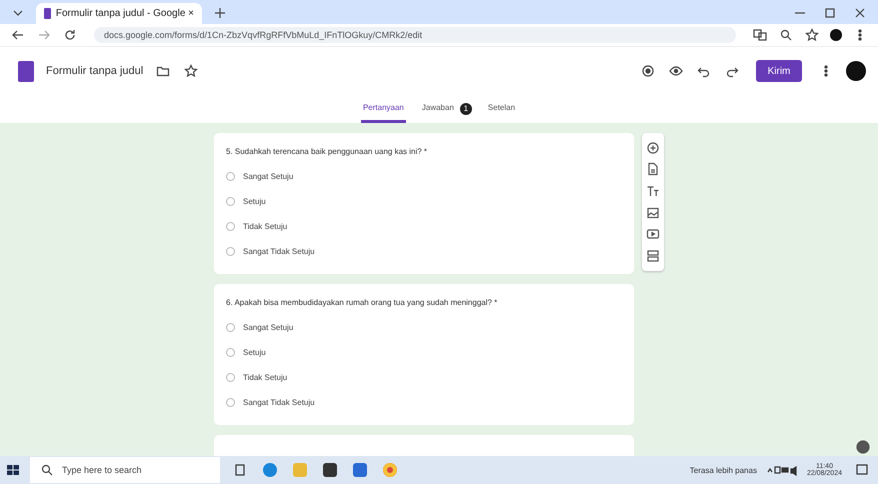 The width and height of the screenshot is (878, 484). Describe the element at coordinates (781, 470) in the screenshot. I see `system-tray-icon` at that location.